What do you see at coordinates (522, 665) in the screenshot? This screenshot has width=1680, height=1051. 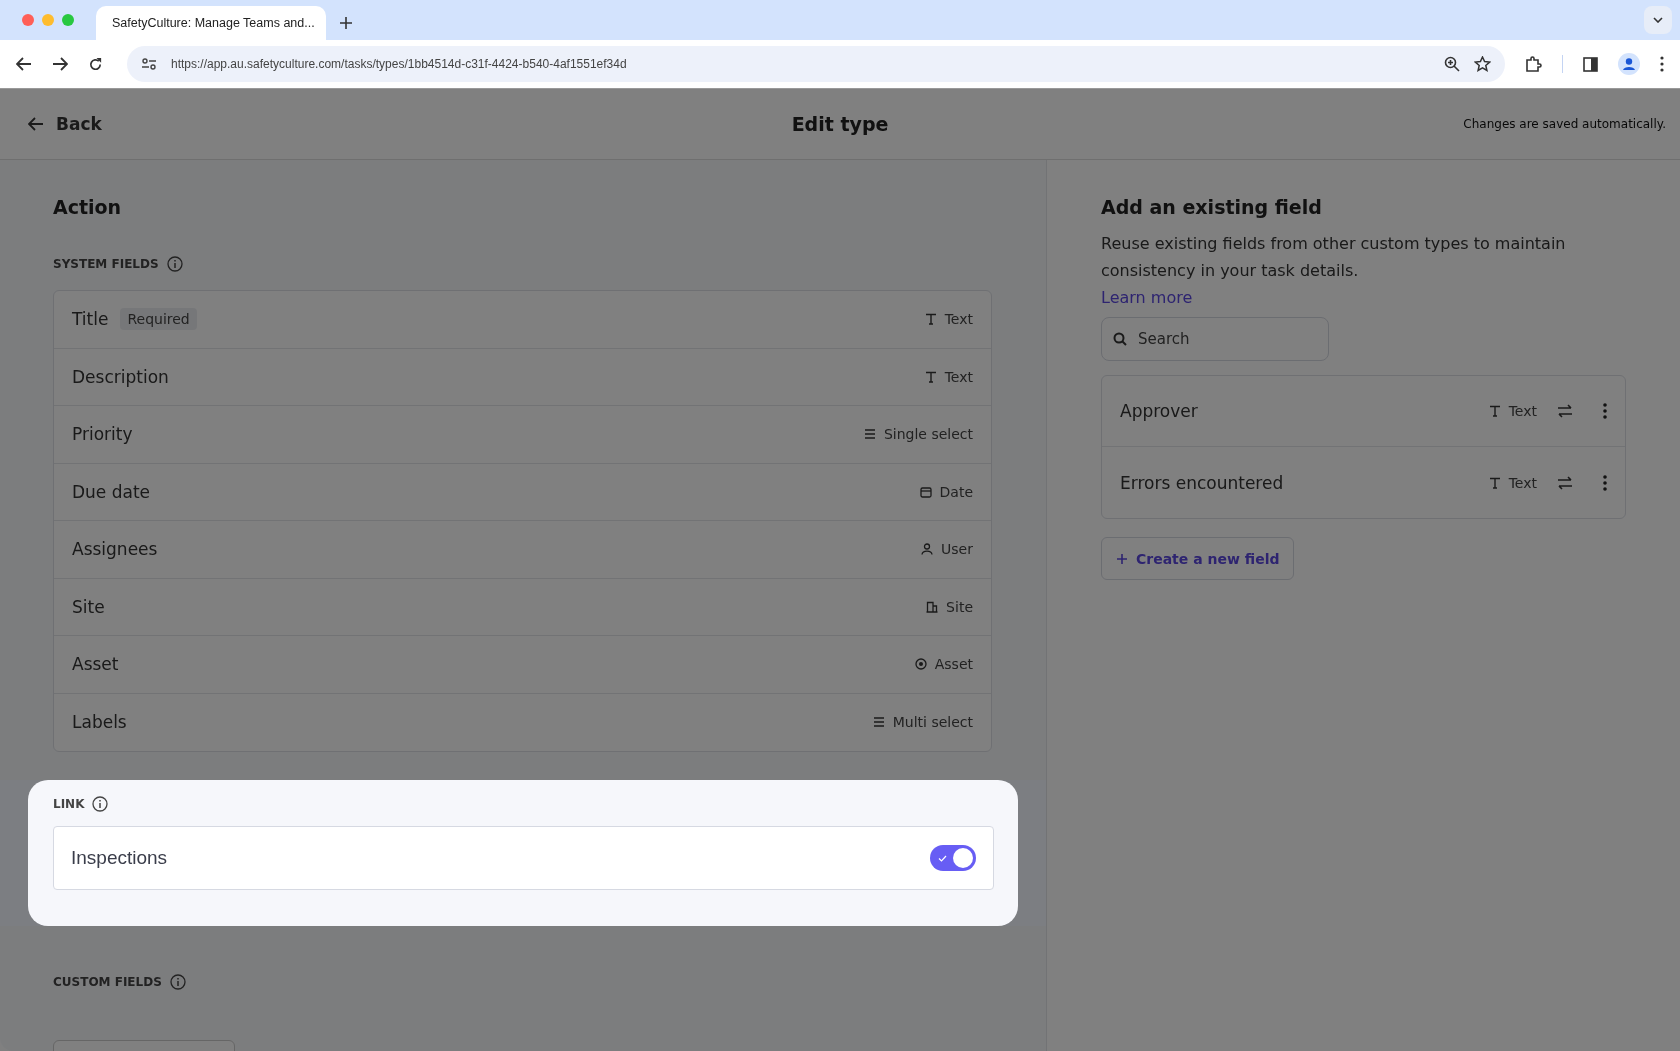 I see `field-row: Asset Asset` at bounding box center [522, 665].